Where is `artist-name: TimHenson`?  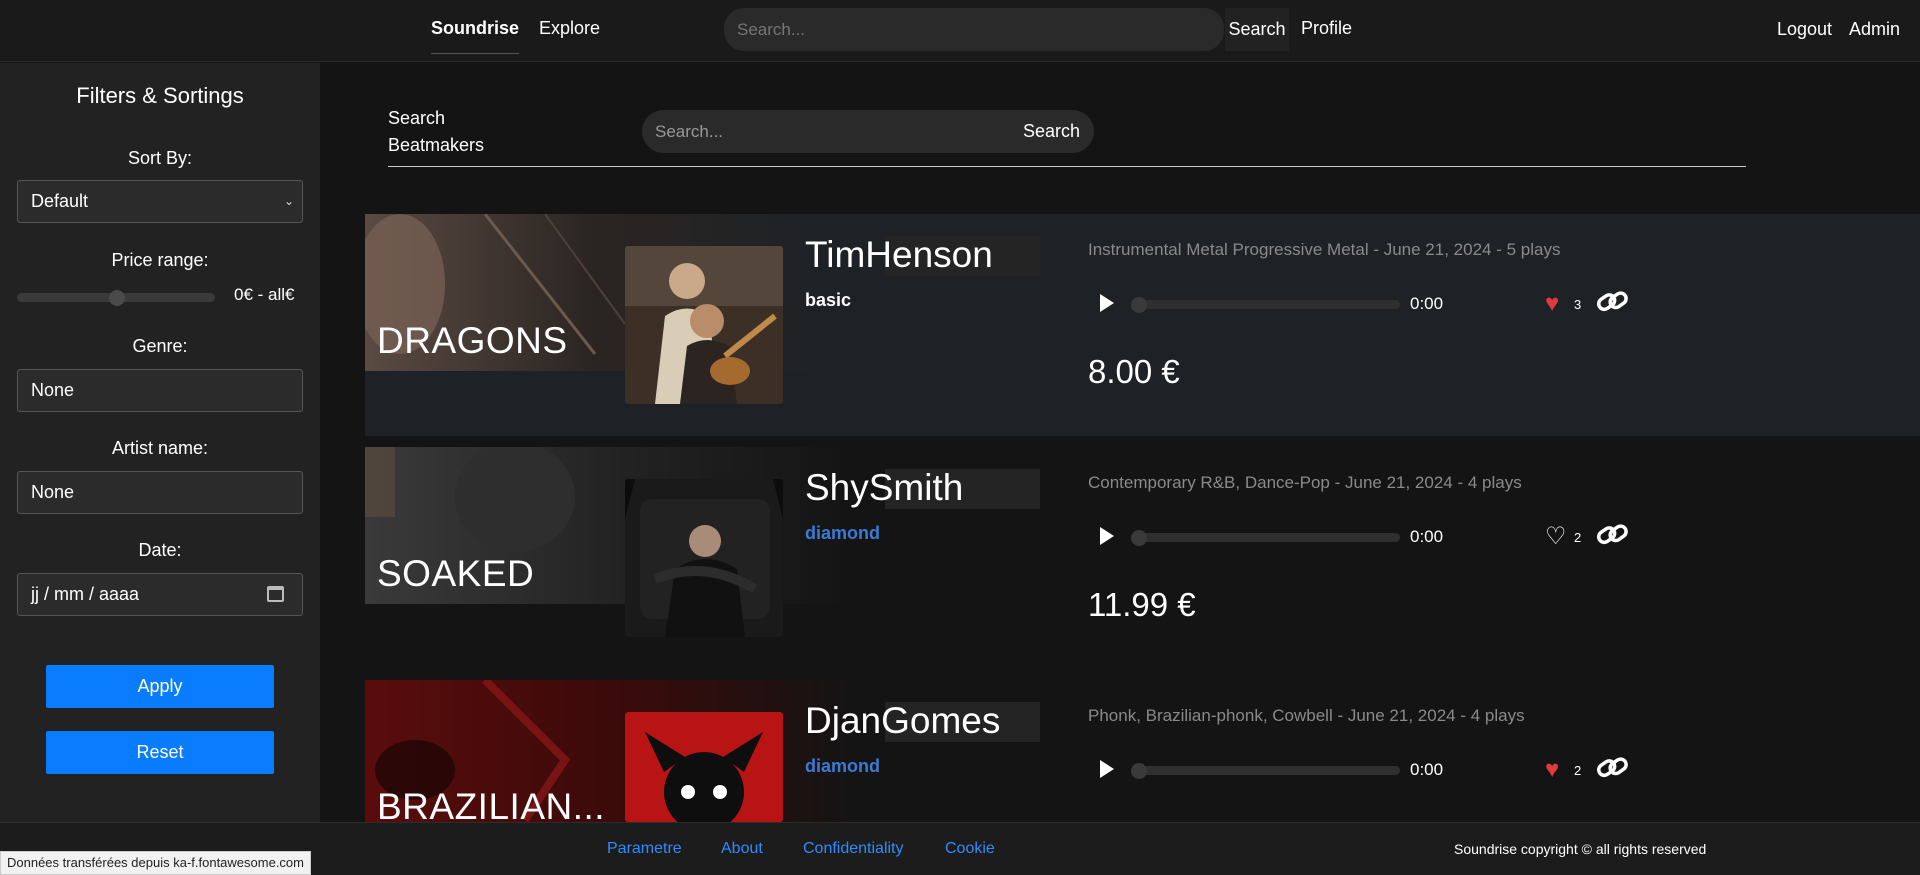
artist-name: TimHenson is located at coordinates (922, 254).